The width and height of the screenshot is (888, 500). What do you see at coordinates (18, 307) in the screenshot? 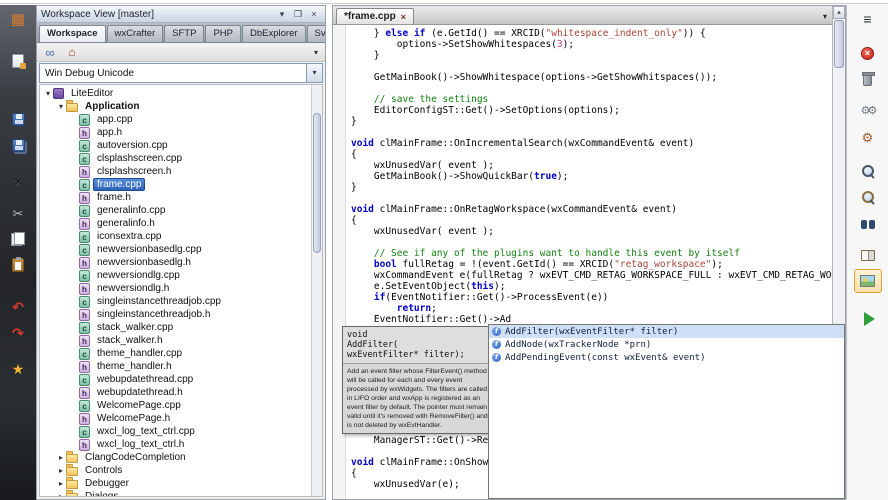
I see `undo-button: ↶` at bounding box center [18, 307].